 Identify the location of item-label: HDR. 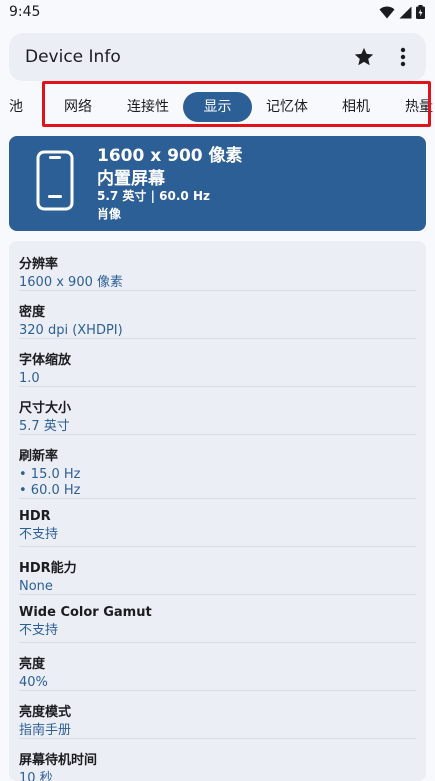
(35, 516).